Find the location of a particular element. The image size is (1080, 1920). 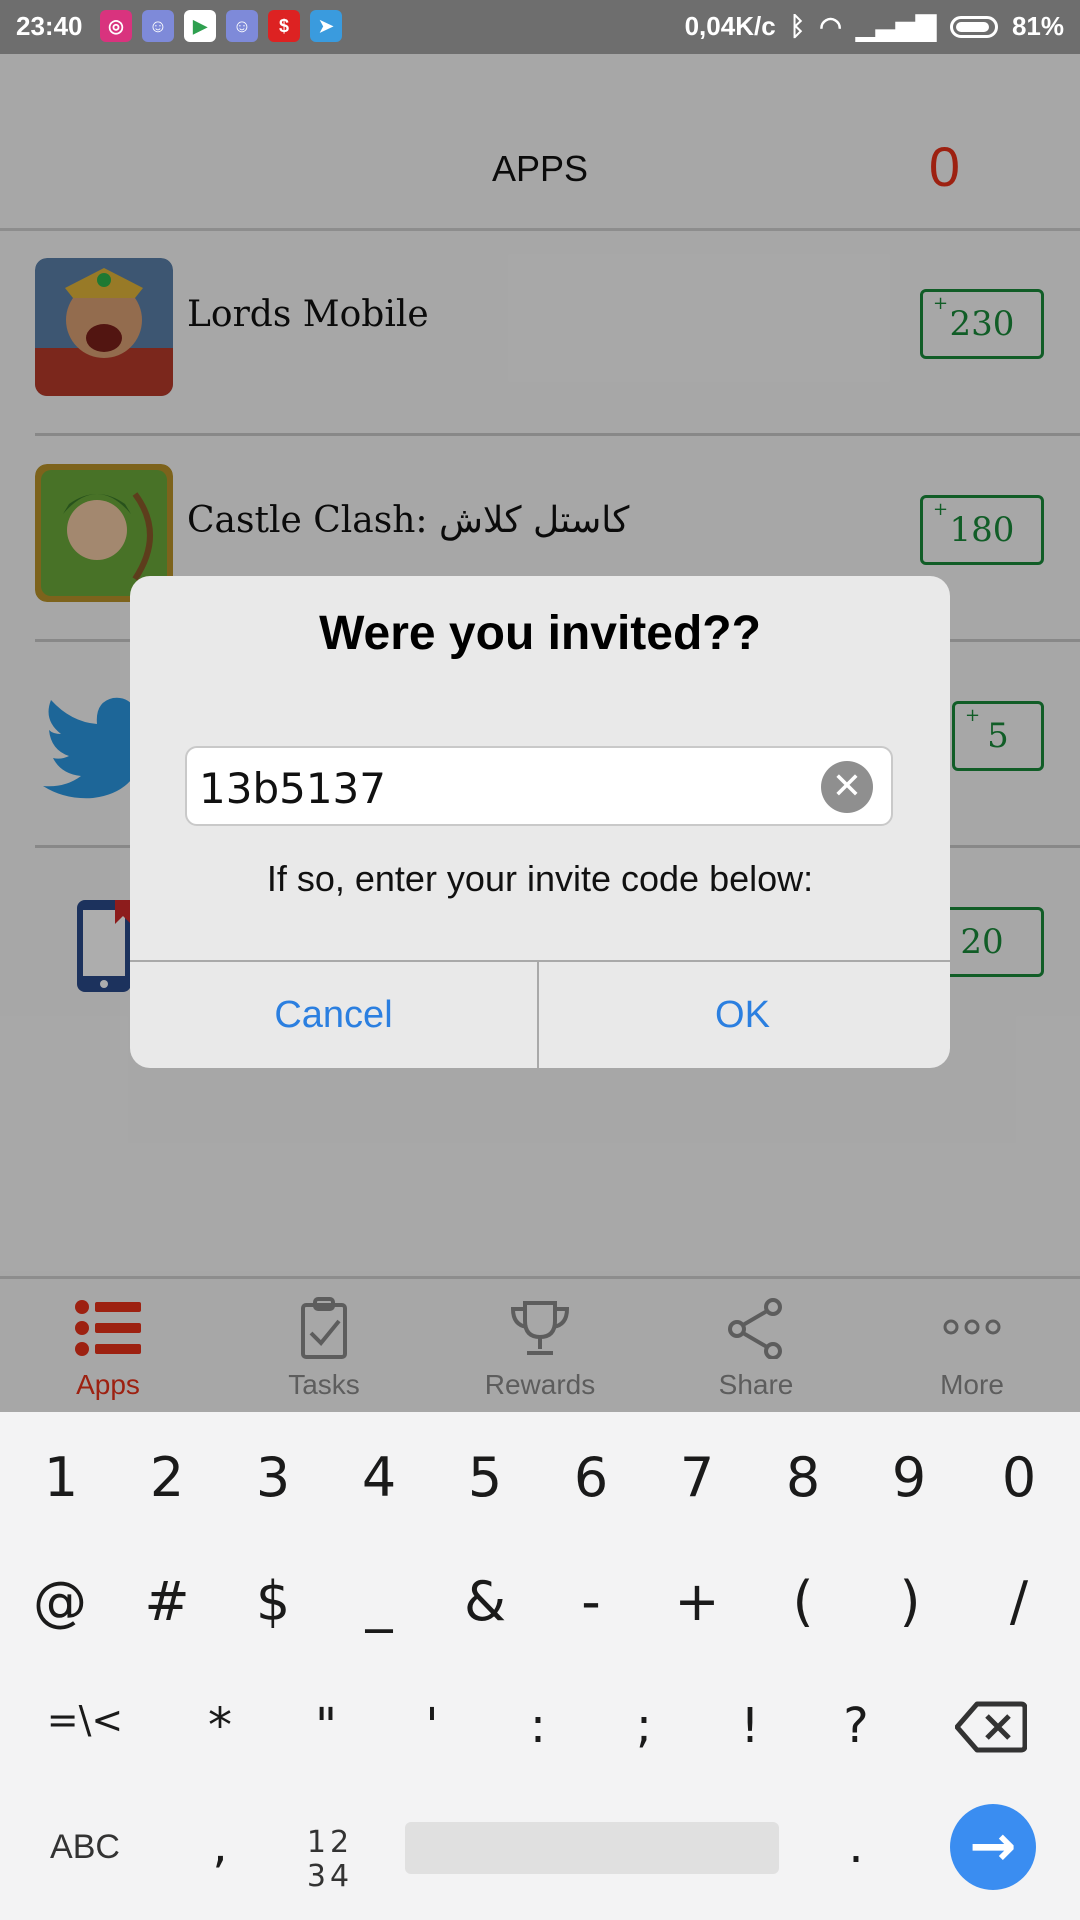

backspace-icon is located at coordinates (991, 1727).